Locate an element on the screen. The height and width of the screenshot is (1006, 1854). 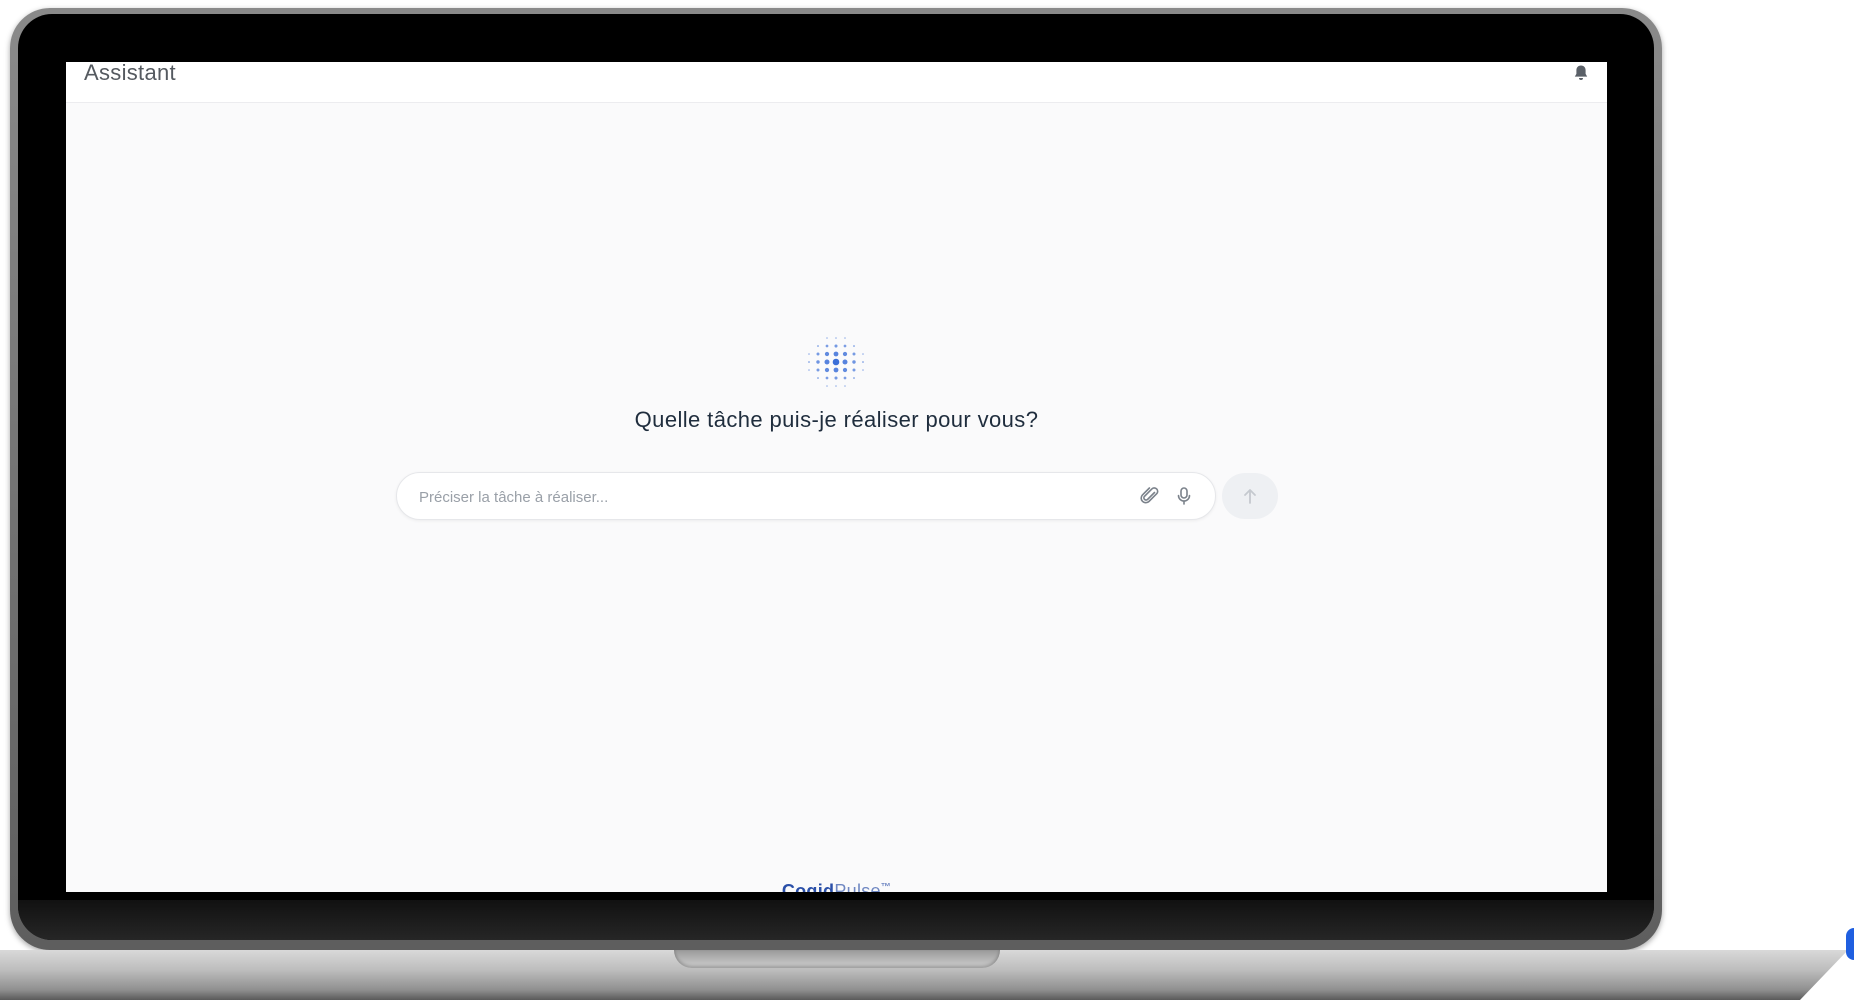
brand-bold: Cogid is located at coordinates (808, 886).